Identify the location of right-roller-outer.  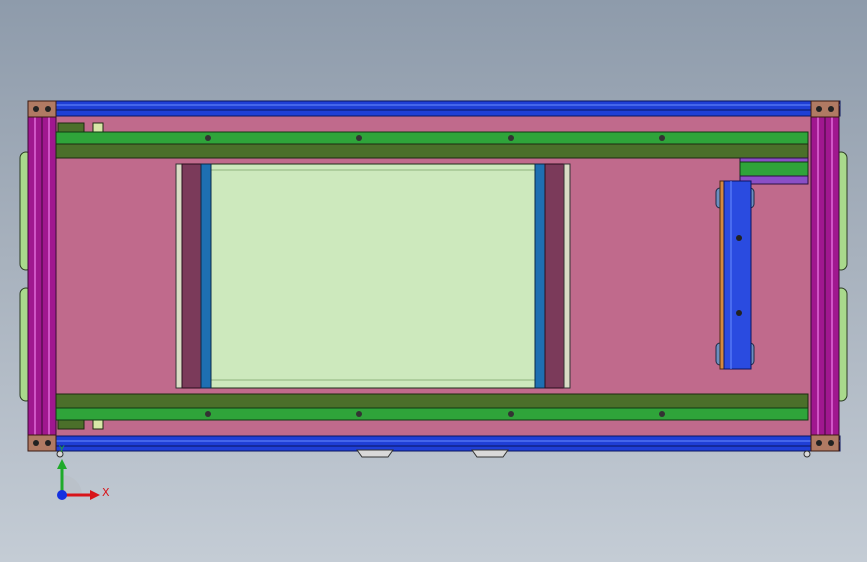
(567, 276).